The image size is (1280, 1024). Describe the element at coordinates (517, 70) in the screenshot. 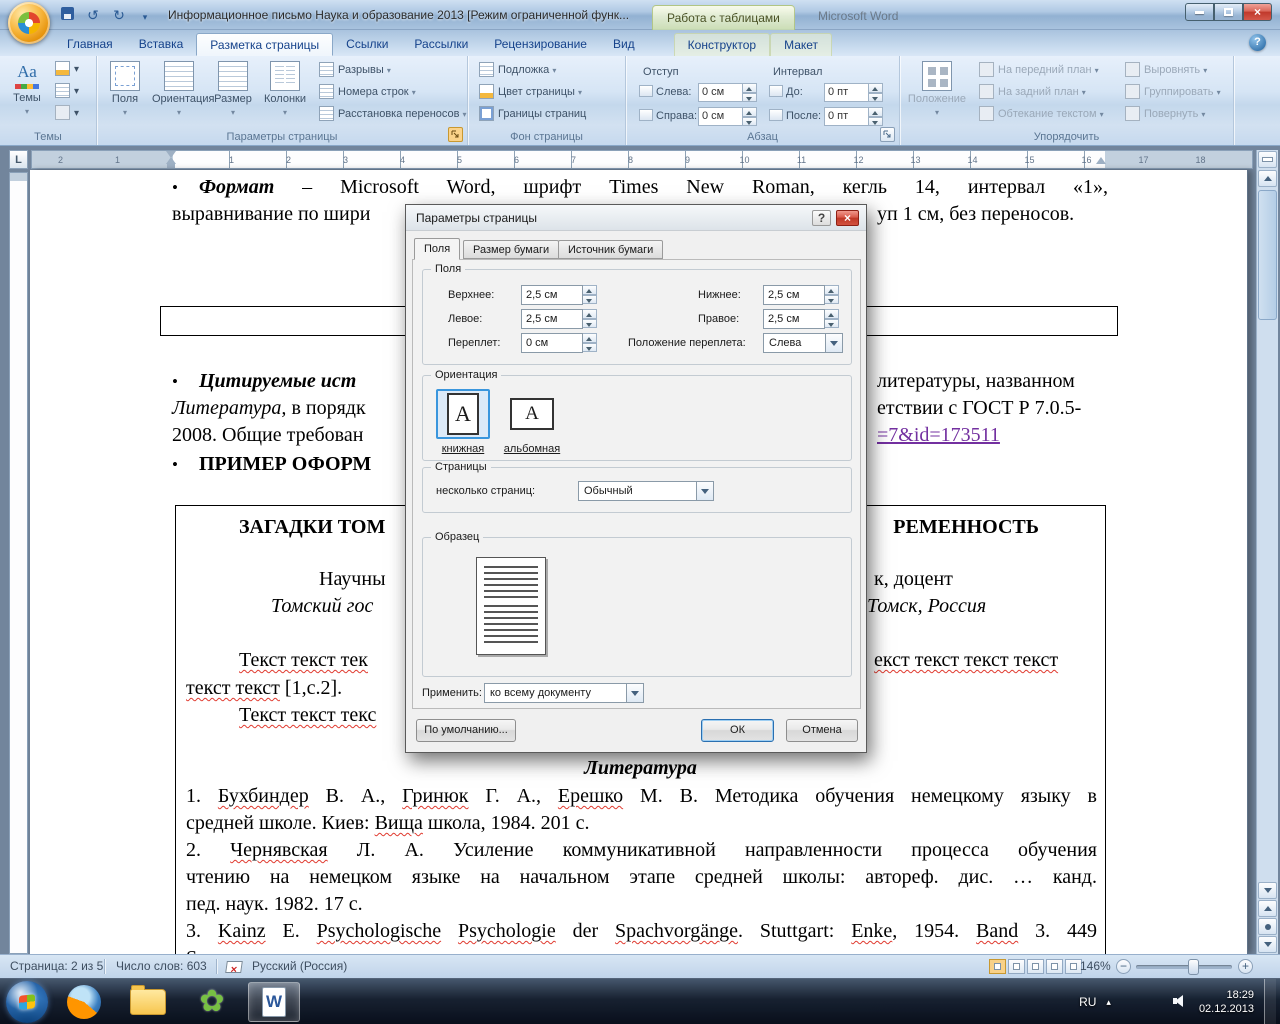

I see `watermark-button: Подложка ▾` at that location.